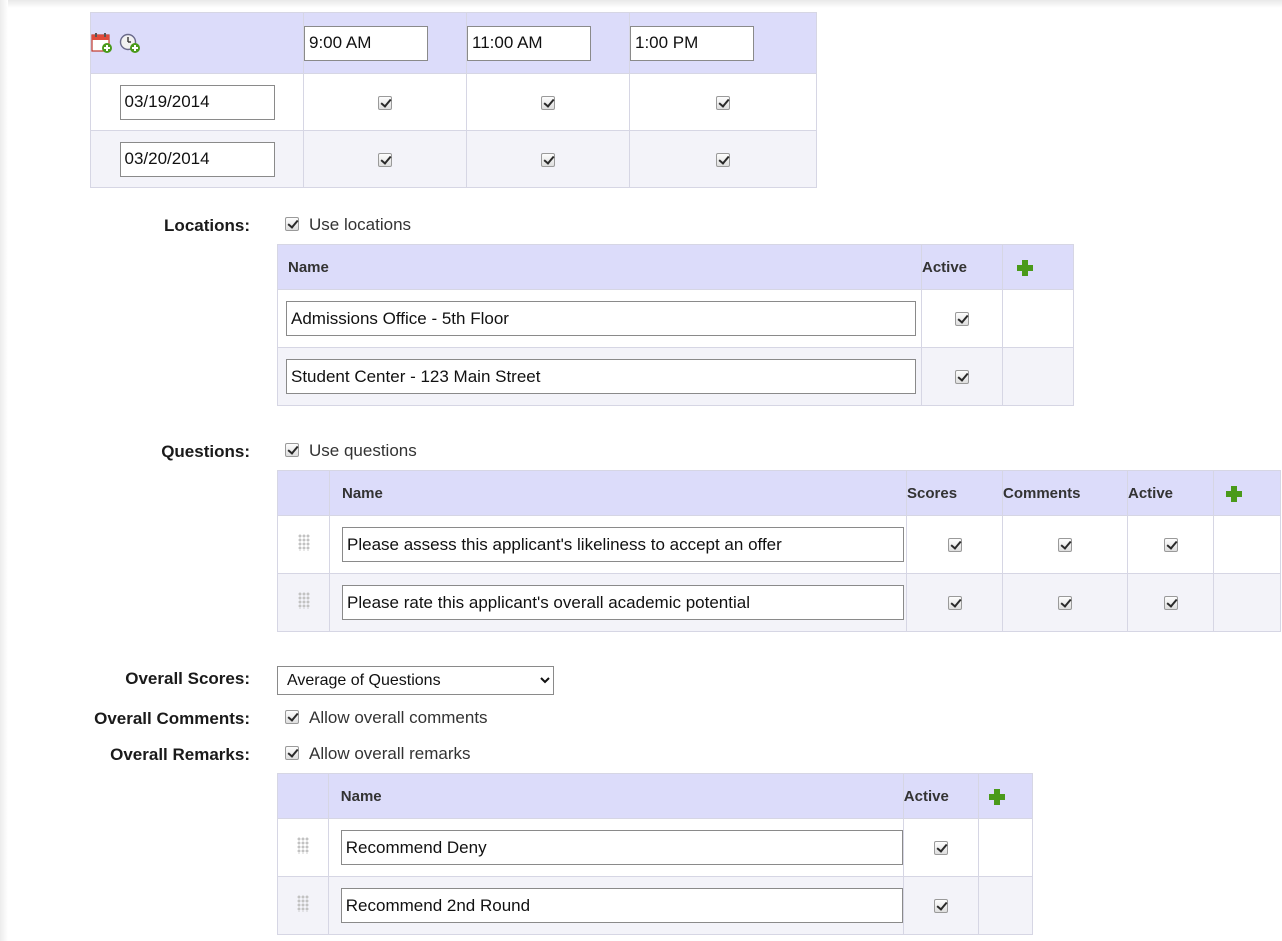  What do you see at coordinates (386, 718) in the screenshot?
I see `overall-comments-option: Allow overall comments` at bounding box center [386, 718].